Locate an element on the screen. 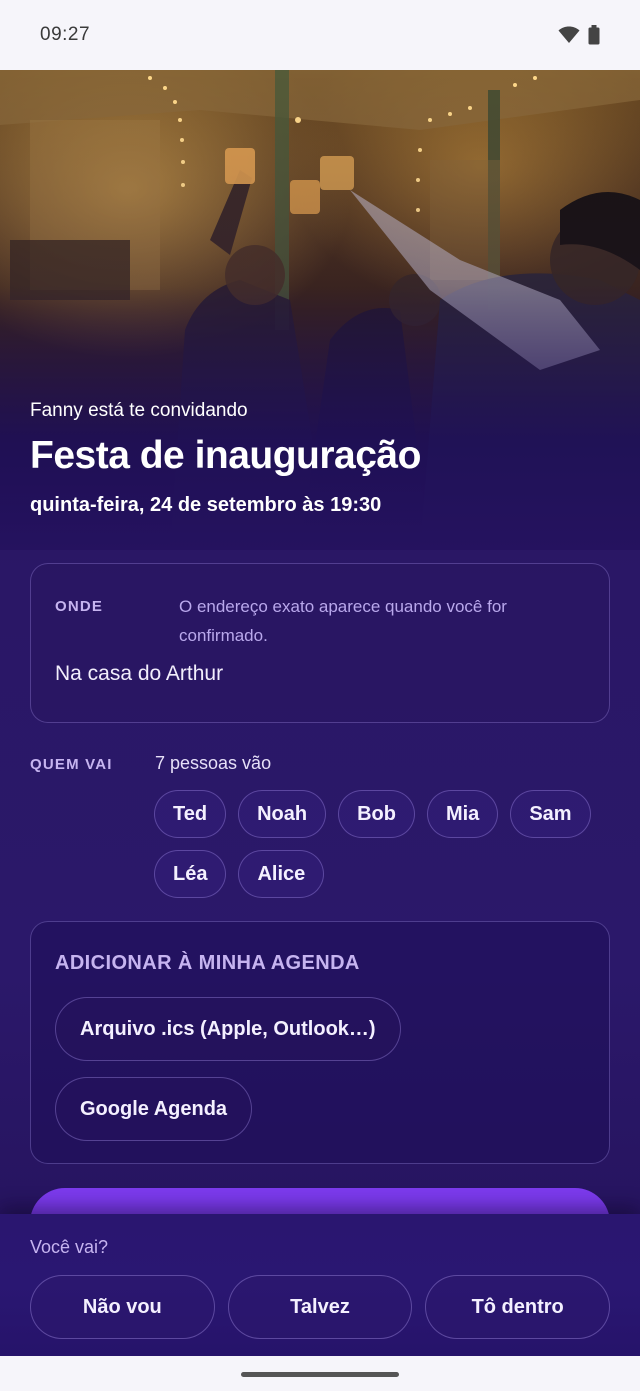 The height and width of the screenshot is (1391, 640). guest-chip: Léa is located at coordinates (190, 874).